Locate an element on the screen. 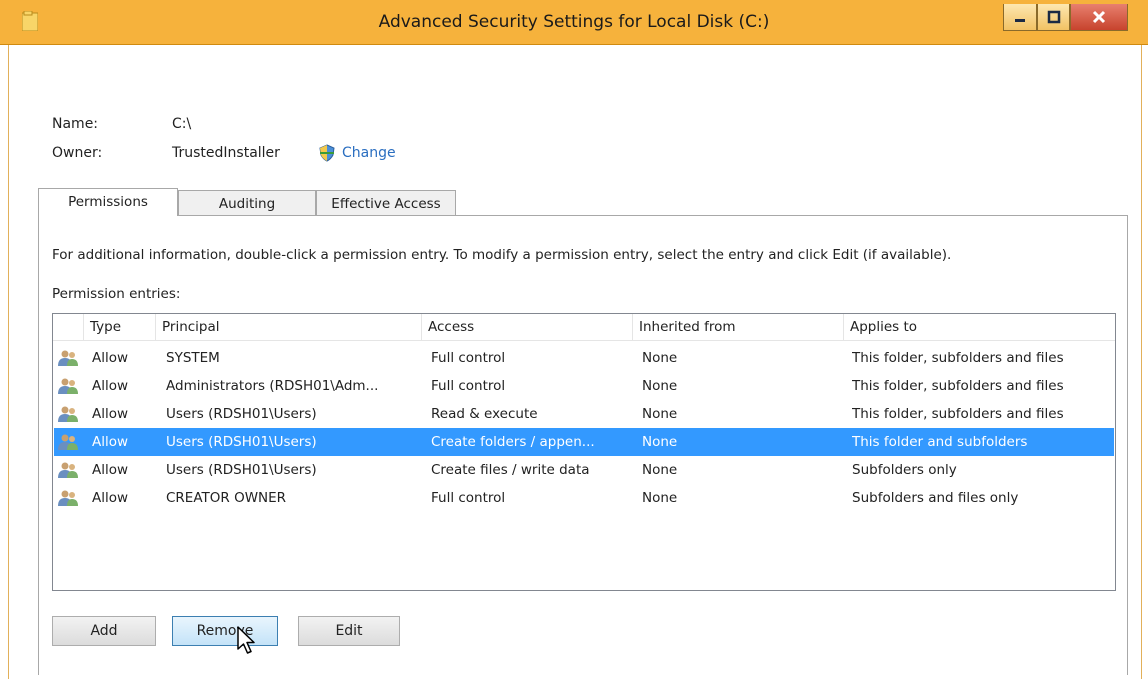 The image size is (1148, 679). cell-principal: SYSTEM is located at coordinates (193, 358).